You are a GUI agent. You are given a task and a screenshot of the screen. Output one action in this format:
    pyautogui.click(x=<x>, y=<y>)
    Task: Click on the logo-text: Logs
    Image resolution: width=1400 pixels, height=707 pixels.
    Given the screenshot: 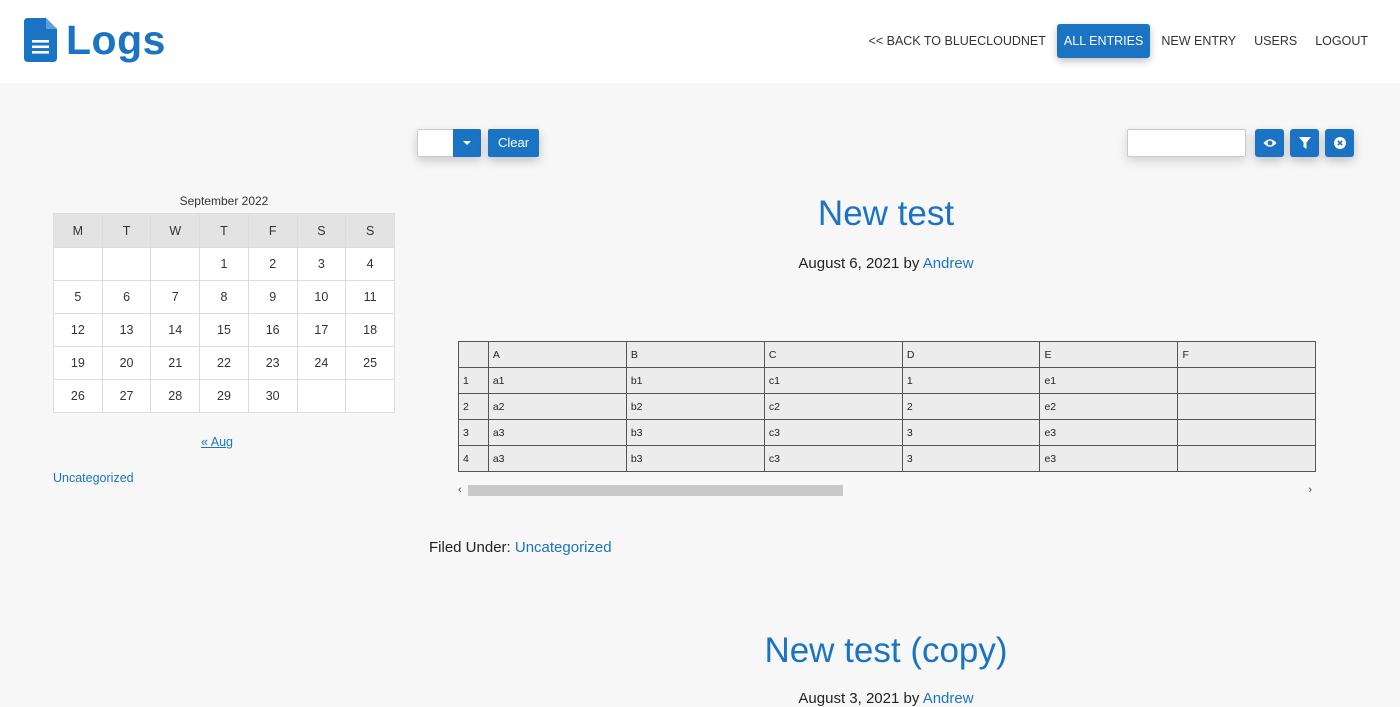 What is the action you would take?
    pyautogui.click(x=116, y=40)
    